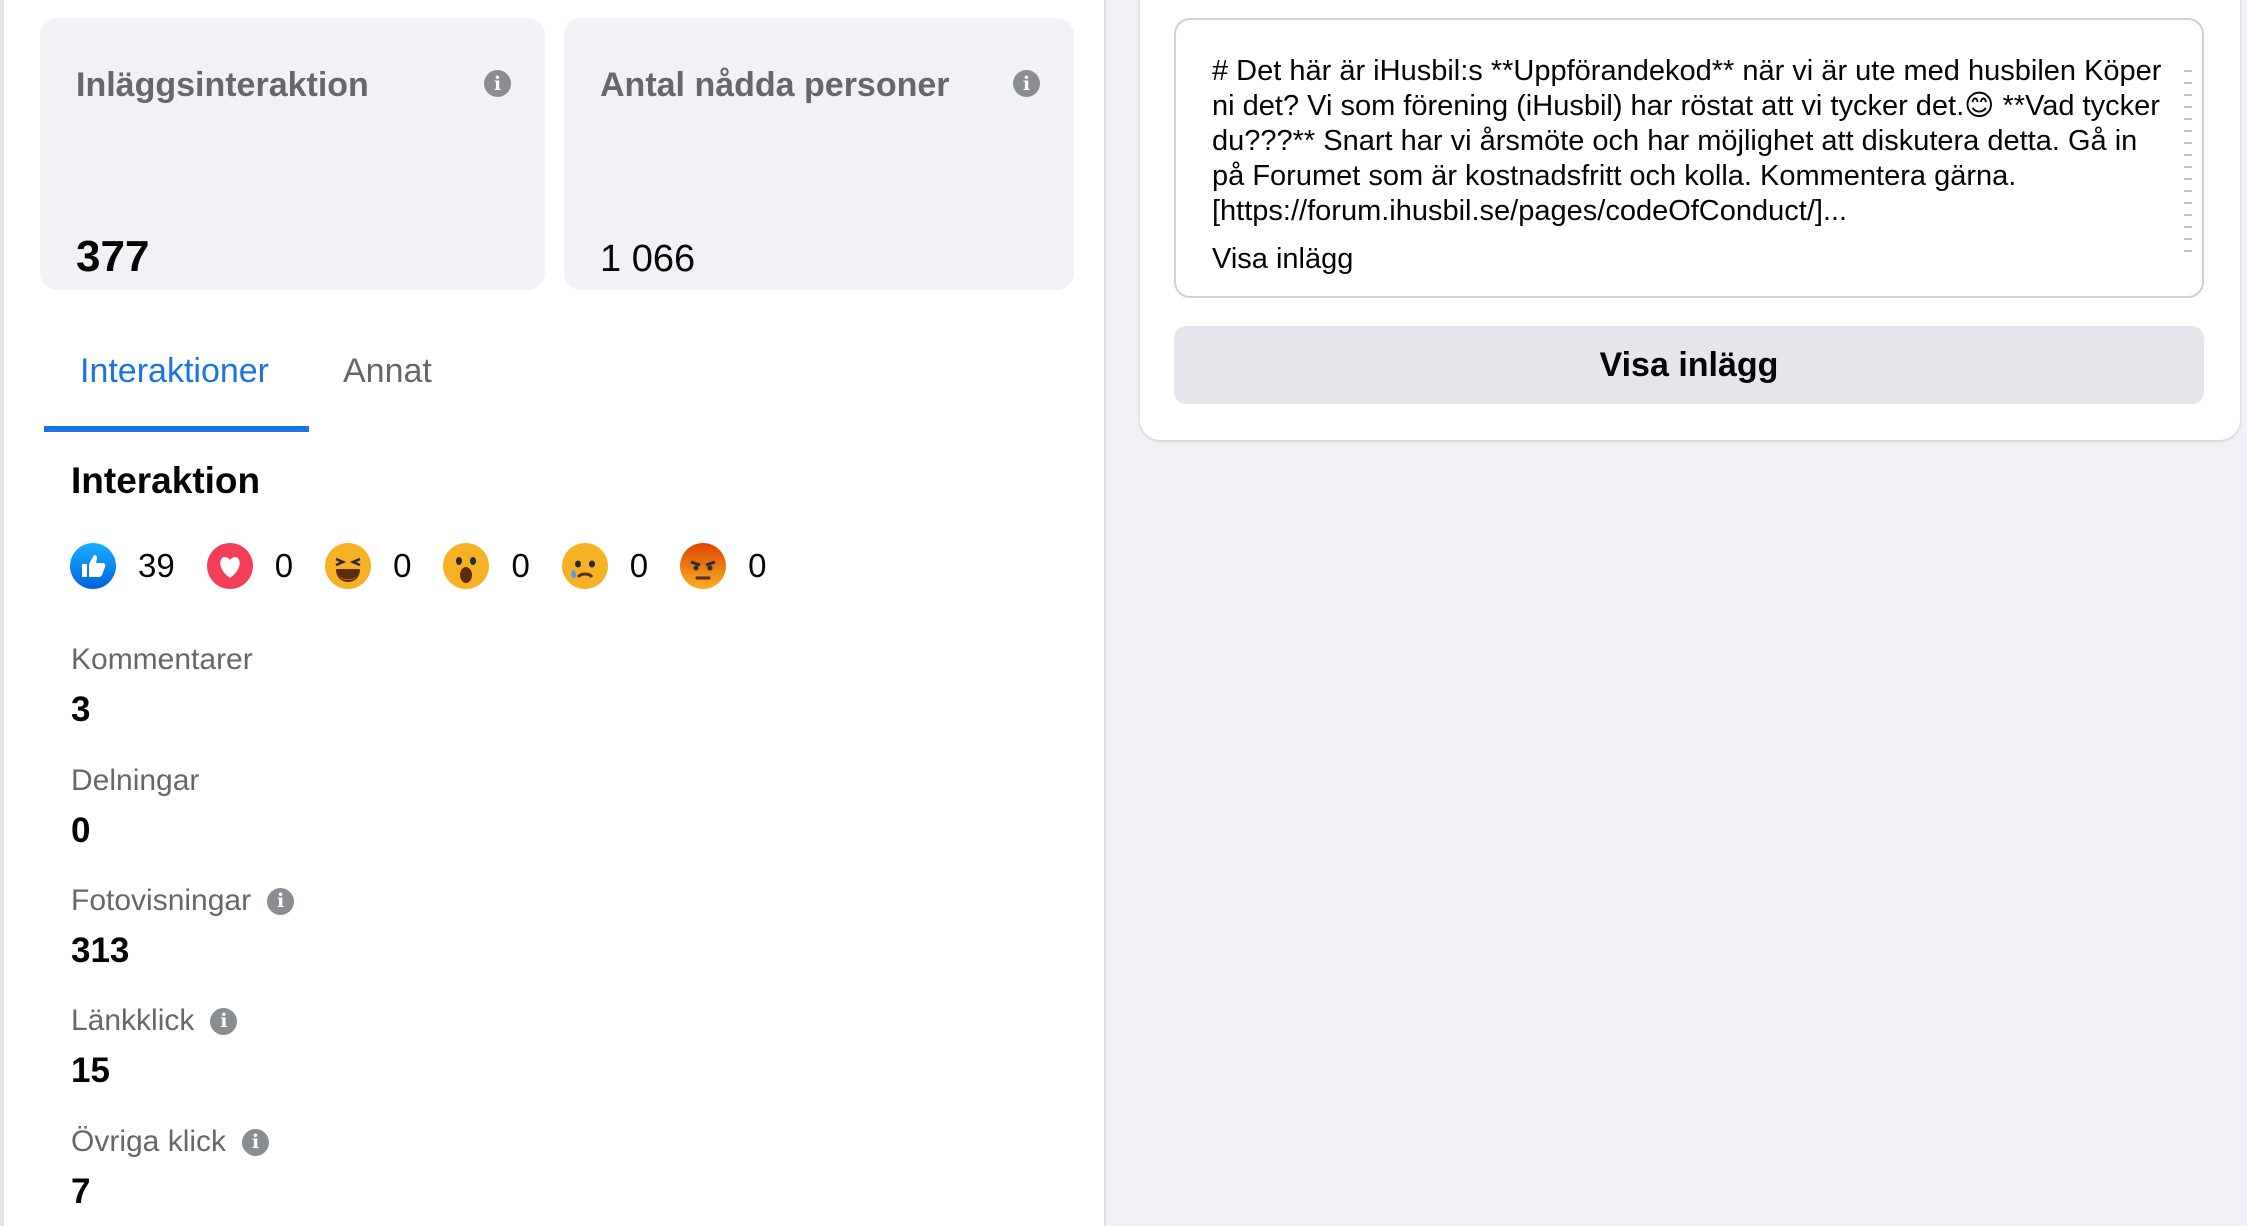  Describe the element at coordinates (639, 565) in the screenshot. I see `sad-count: 0` at that location.